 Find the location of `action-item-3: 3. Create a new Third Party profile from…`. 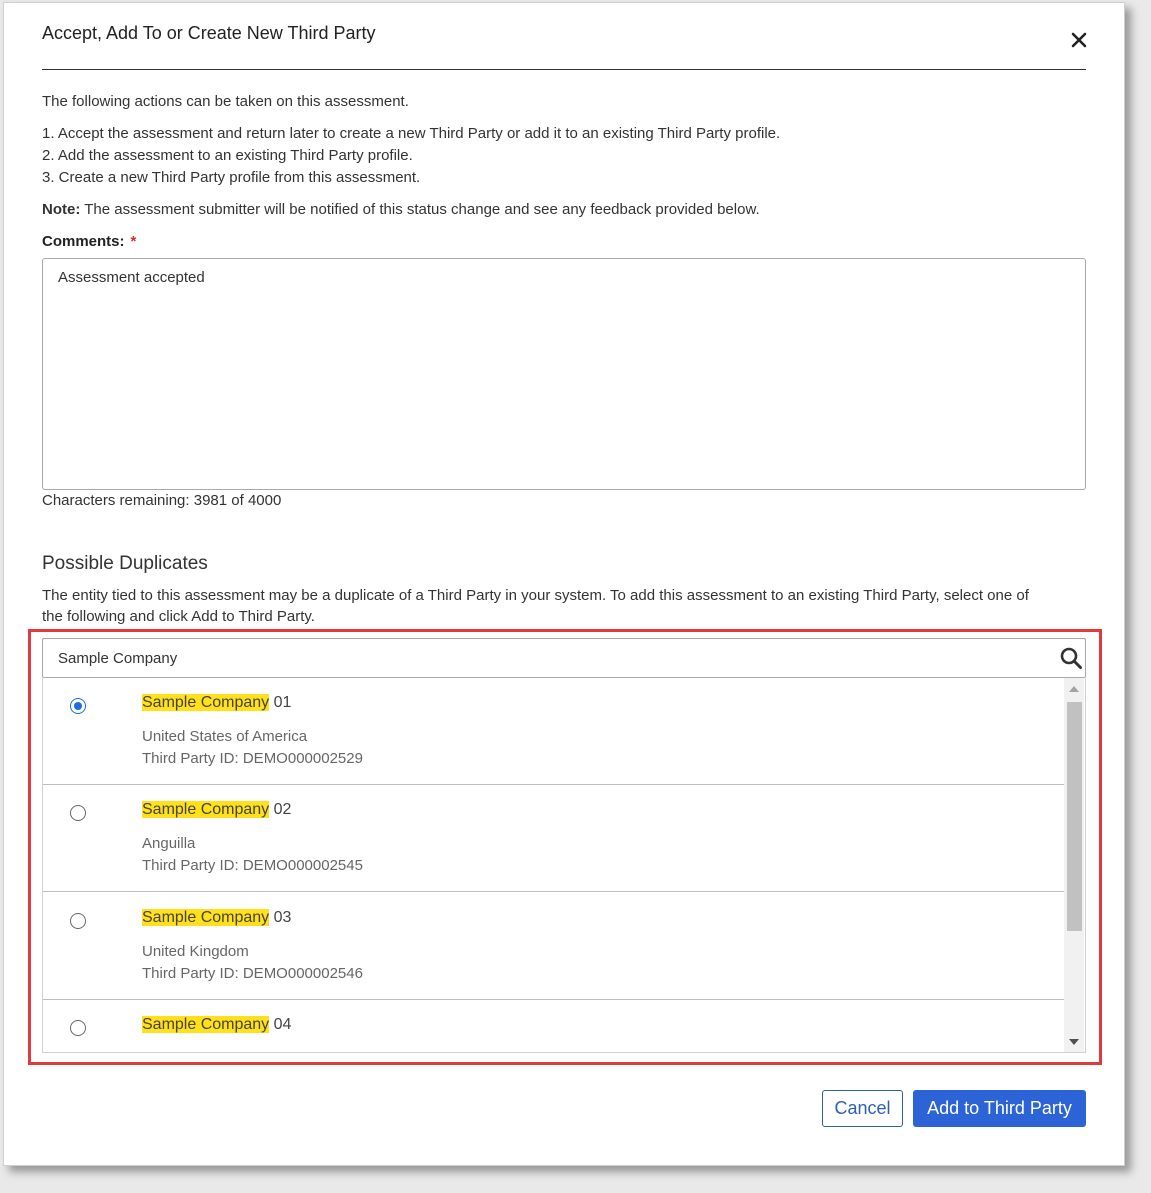

action-item-3: 3. Create a new Third Party profile from… is located at coordinates (231, 177).